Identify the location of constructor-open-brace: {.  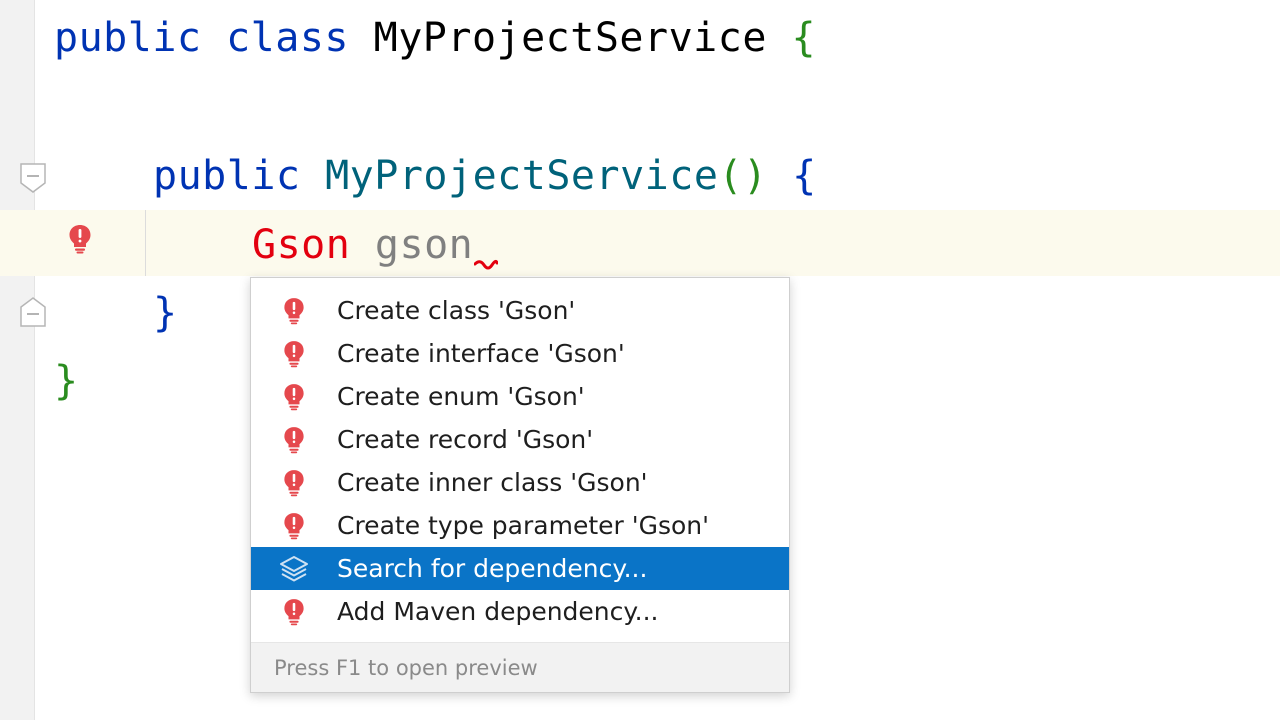
(804, 176).